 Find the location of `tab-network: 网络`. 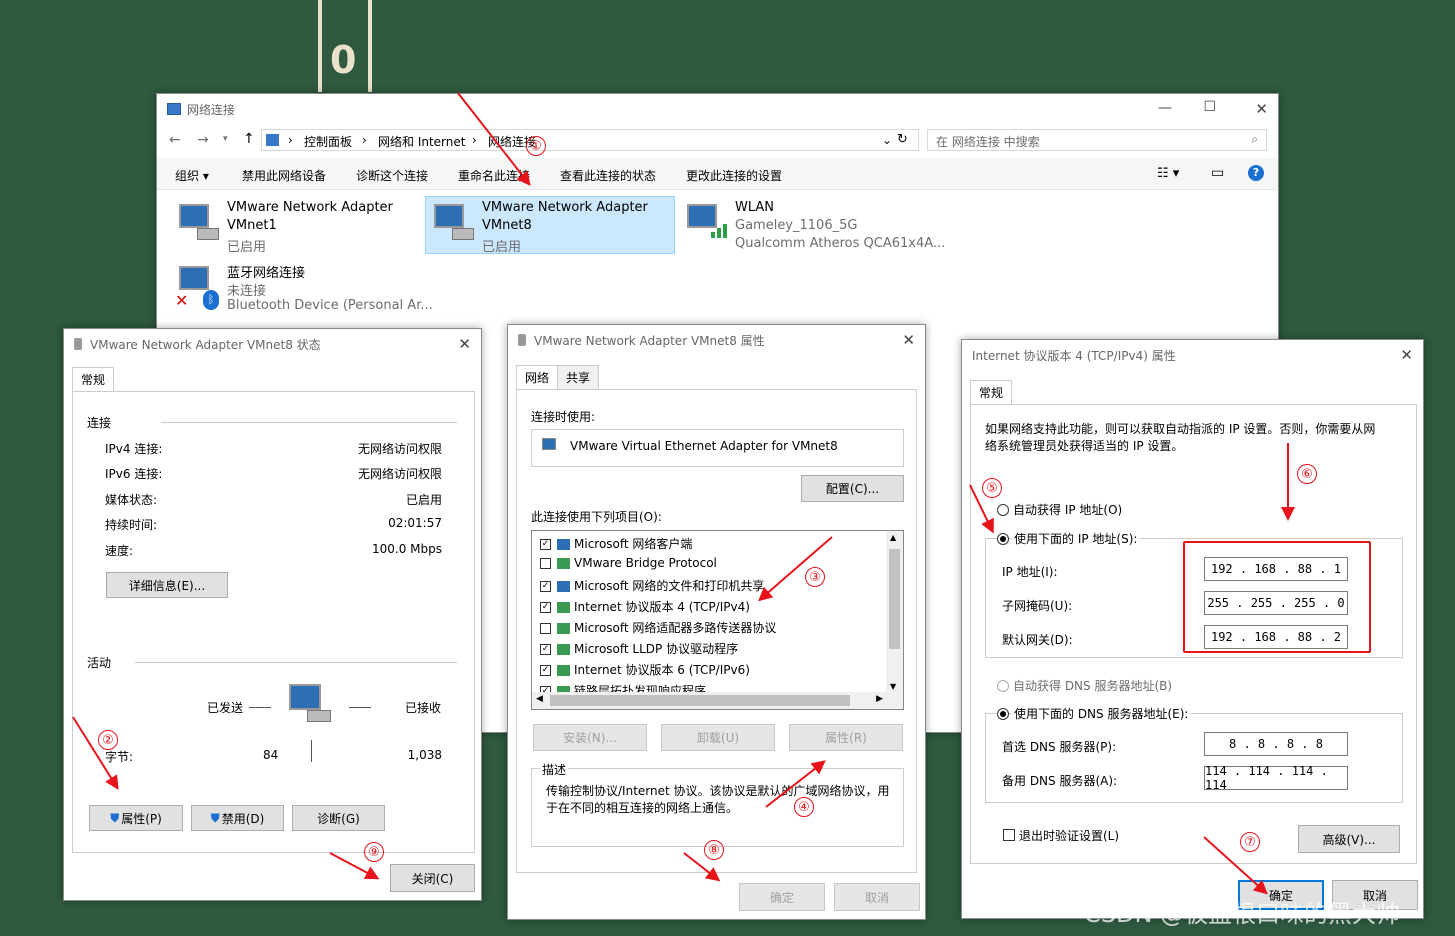

tab-network: 网络 is located at coordinates (537, 377).